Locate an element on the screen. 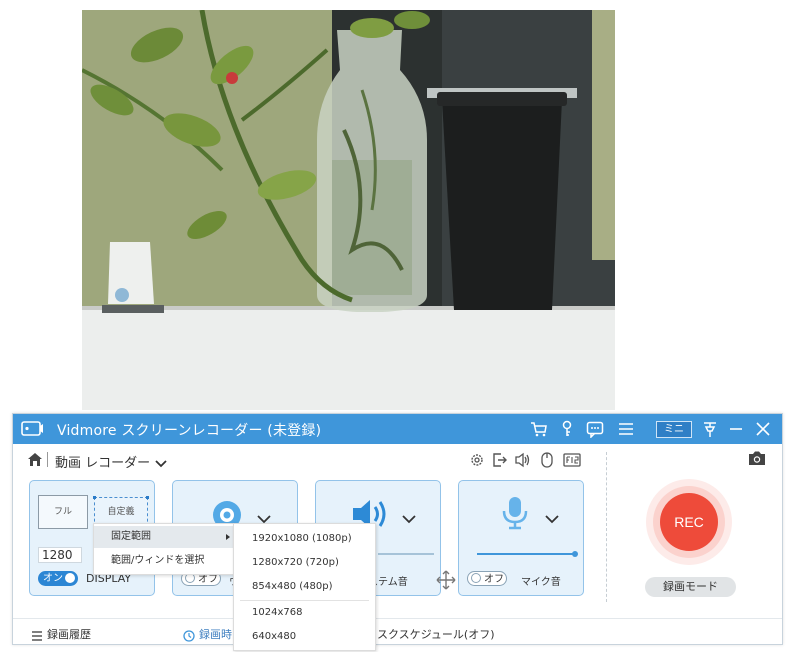 The image size is (800, 652). full-screen-label: フル is located at coordinates (62, 512).